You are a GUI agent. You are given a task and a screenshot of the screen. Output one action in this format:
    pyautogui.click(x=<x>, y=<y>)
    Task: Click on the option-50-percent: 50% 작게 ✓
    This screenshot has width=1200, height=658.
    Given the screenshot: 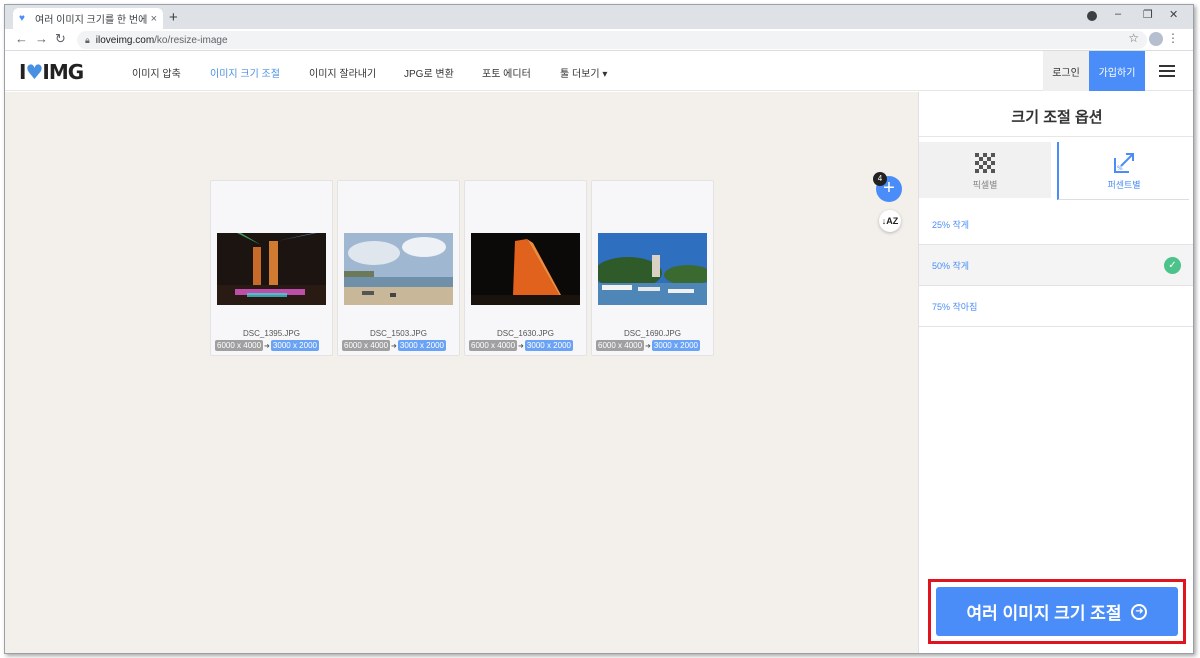 What is the action you would take?
    pyautogui.click(x=1056, y=265)
    